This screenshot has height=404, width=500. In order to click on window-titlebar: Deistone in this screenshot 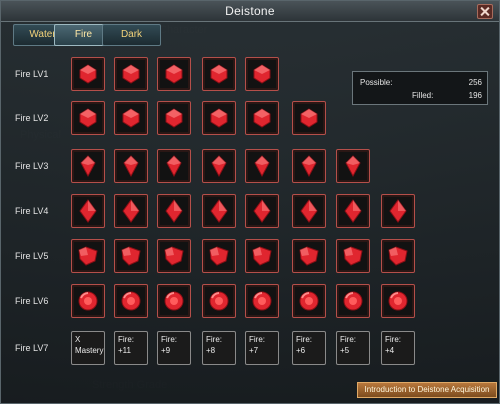, I will do `click(250, 11)`.